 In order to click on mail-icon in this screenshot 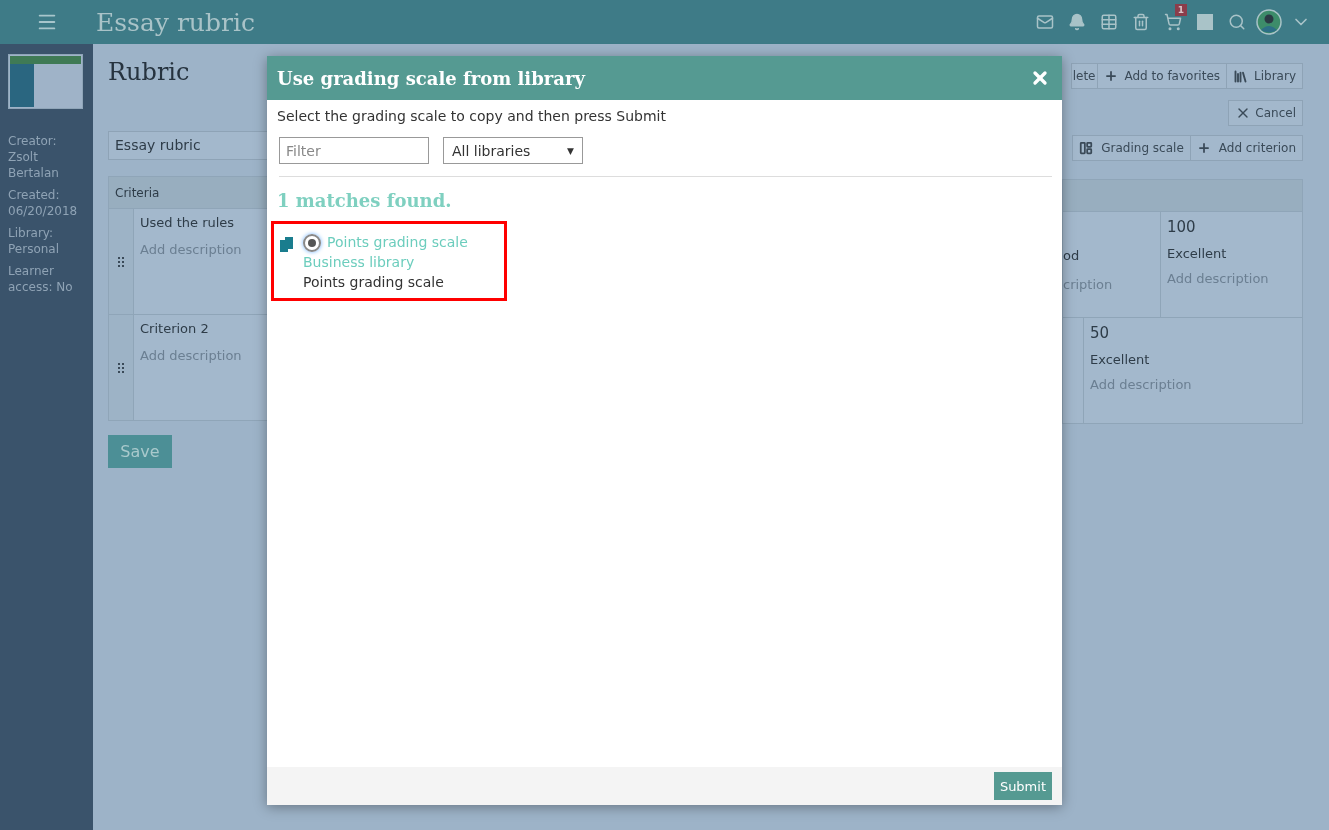, I will do `click(1045, 22)`.